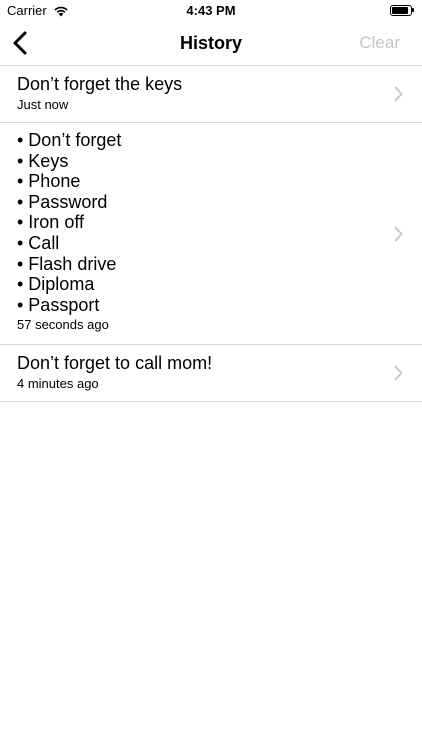 This screenshot has width=422, height=750. I want to click on status-time: 4:43 PM, so click(211, 10).